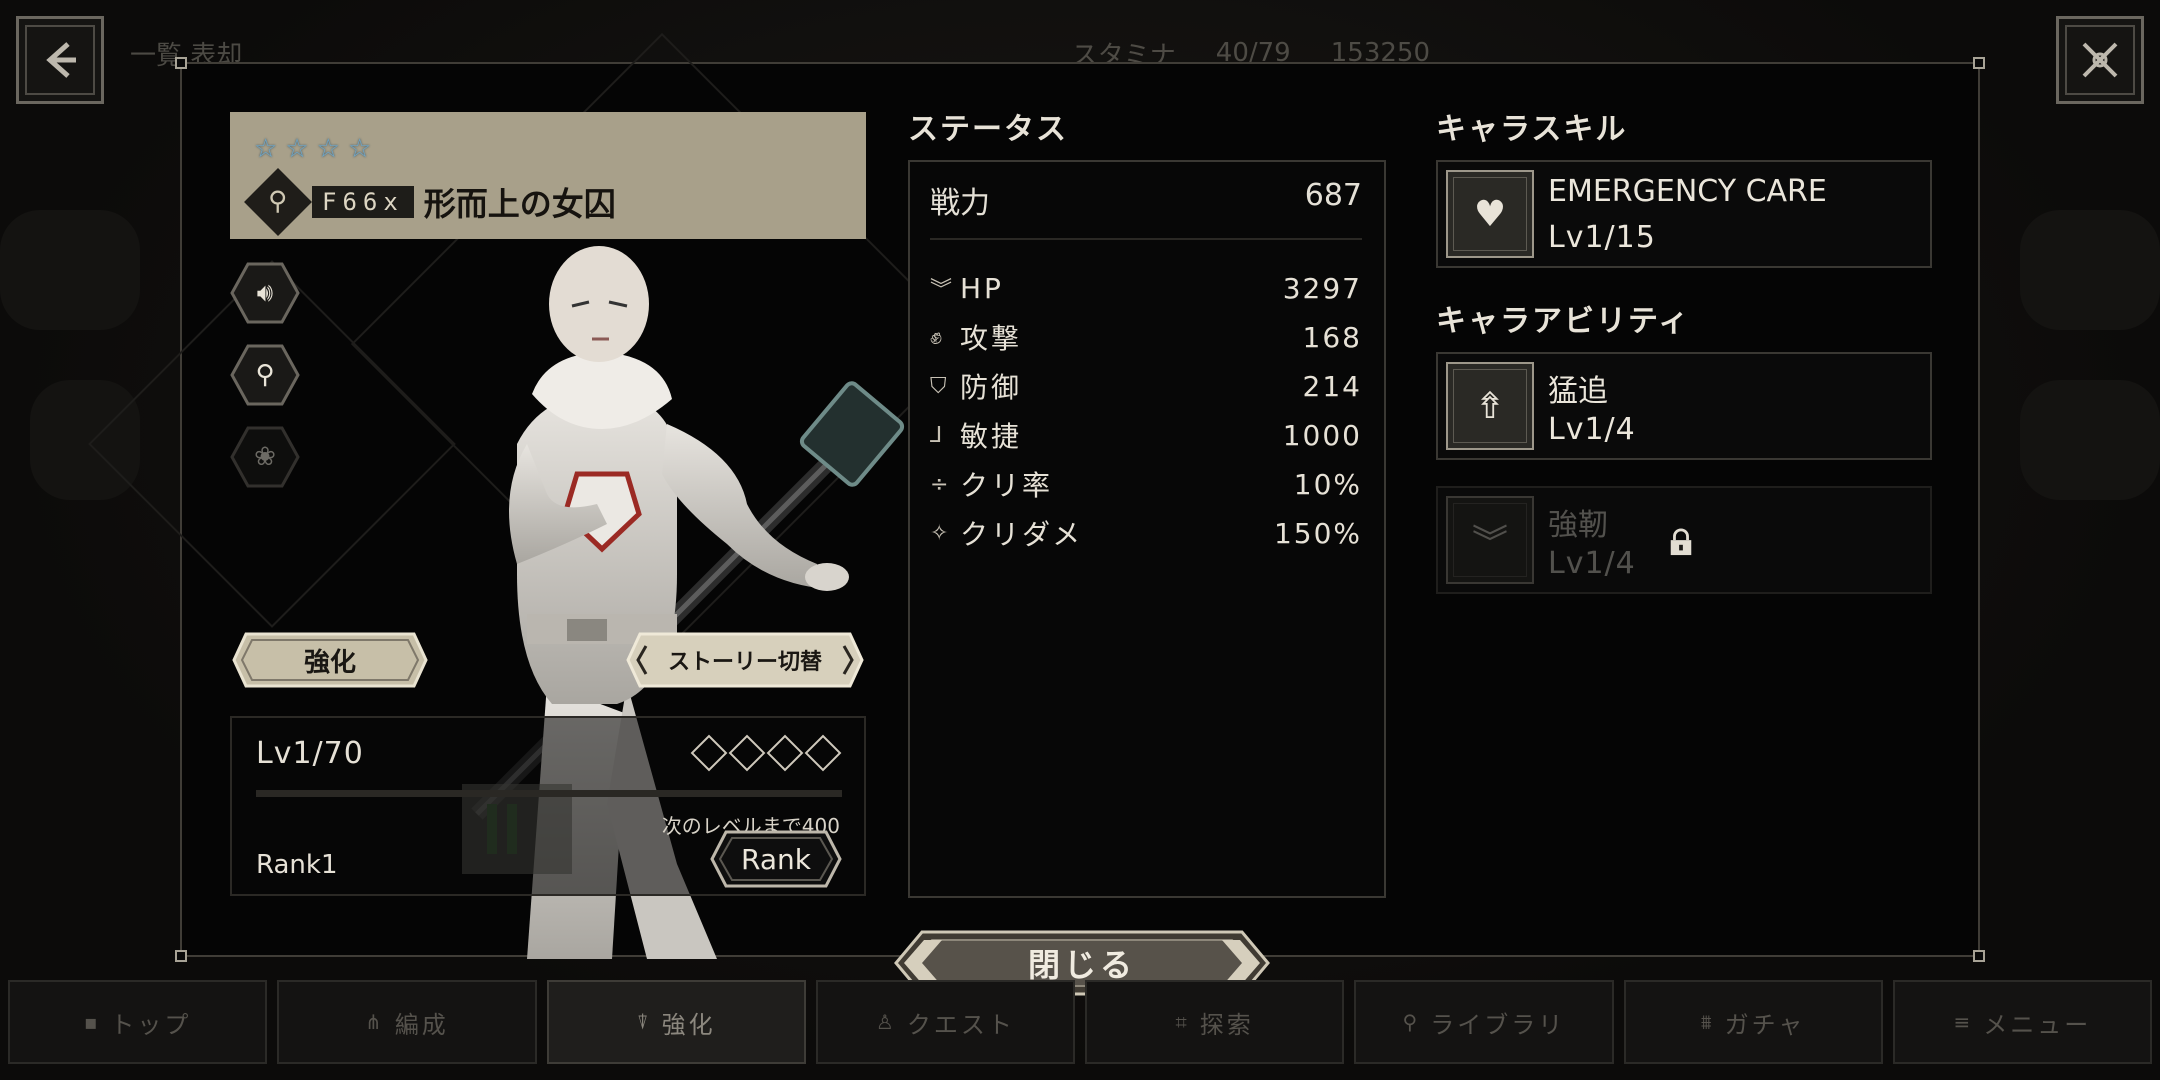 The width and height of the screenshot is (2160, 1080). Describe the element at coordinates (151, 1024) in the screenshot. I see `nav-label: トップ` at that location.